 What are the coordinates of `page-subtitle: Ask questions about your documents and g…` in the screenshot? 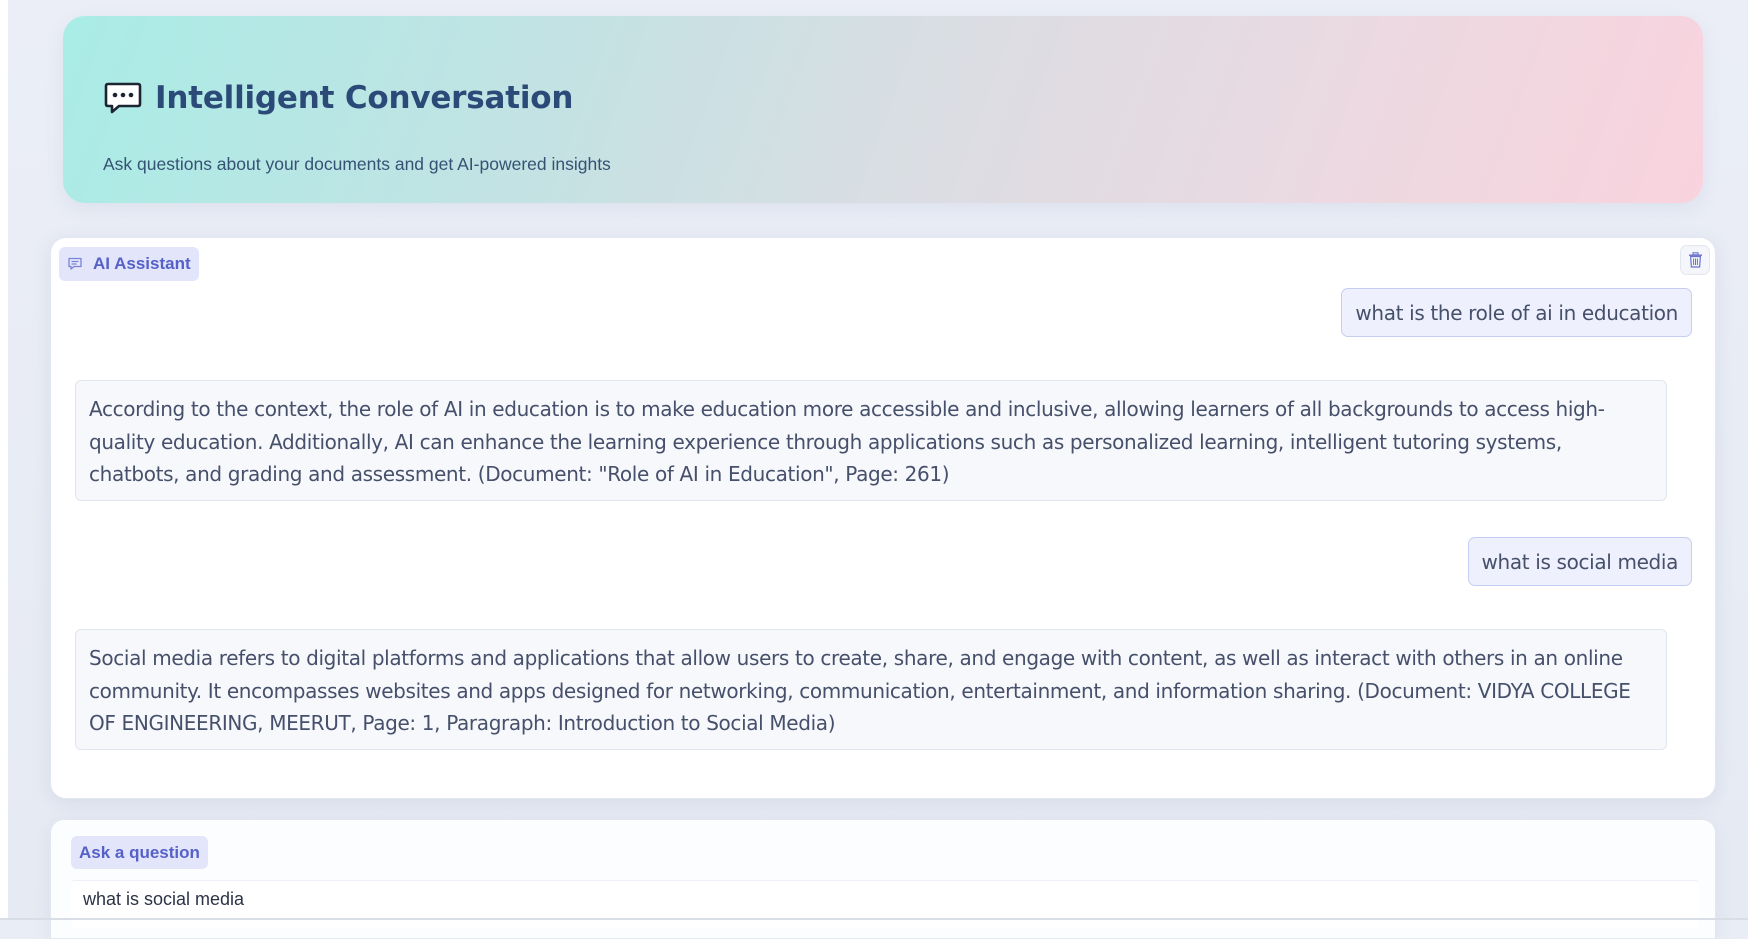 It's located at (357, 164).